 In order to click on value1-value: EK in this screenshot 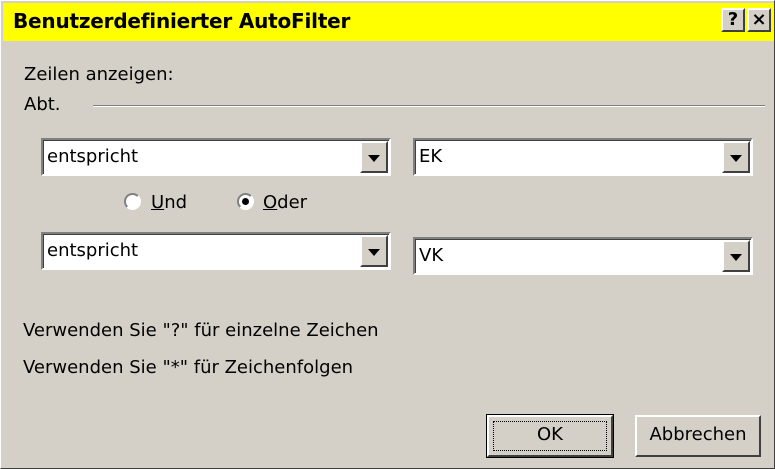, I will do `click(431, 156)`.